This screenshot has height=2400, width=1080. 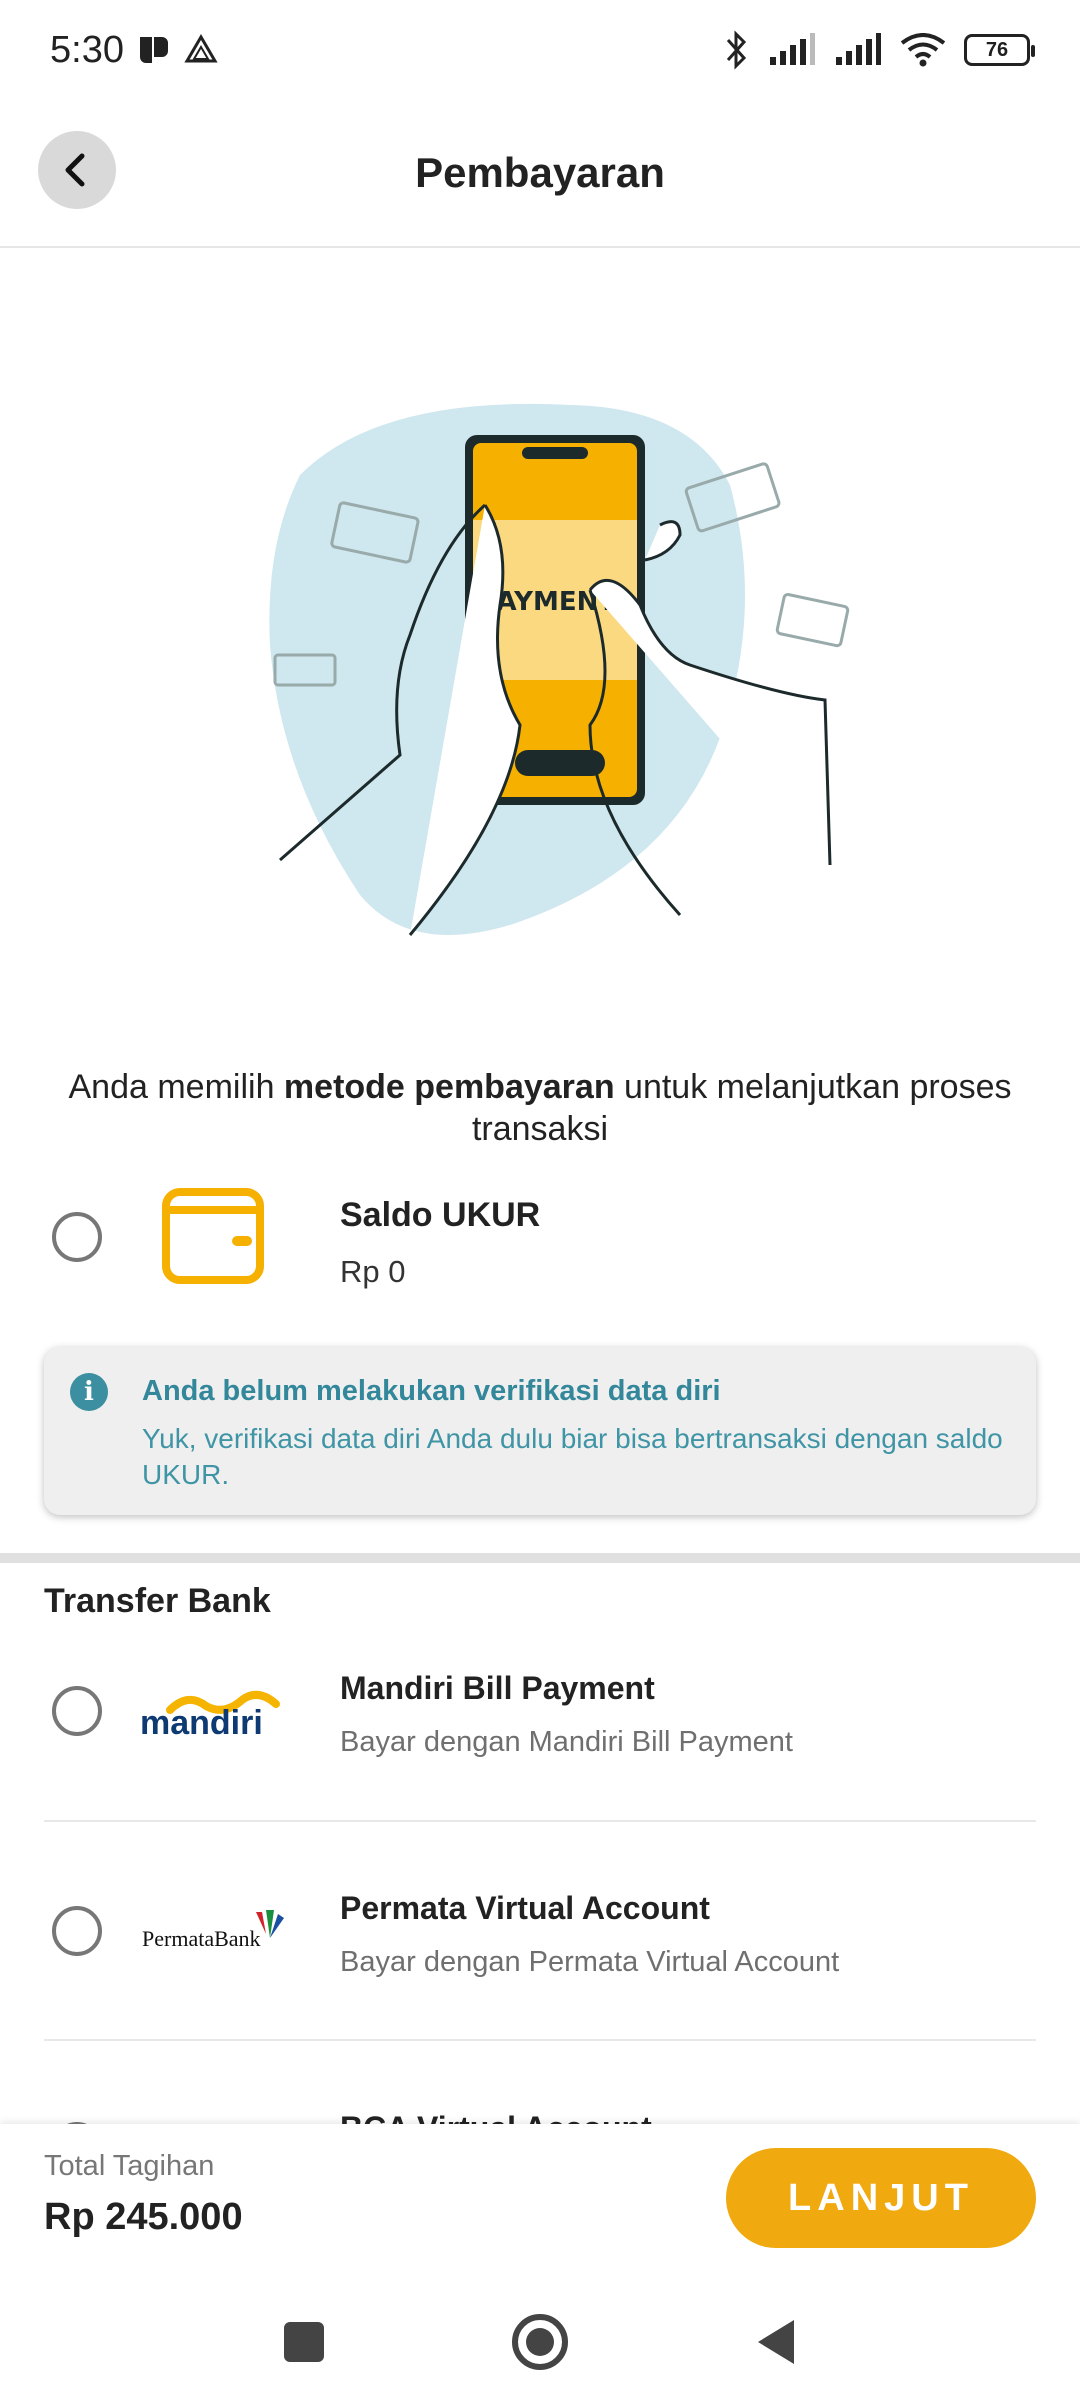 What do you see at coordinates (270, 1924) in the screenshot?
I see `permata-logo-icon` at bounding box center [270, 1924].